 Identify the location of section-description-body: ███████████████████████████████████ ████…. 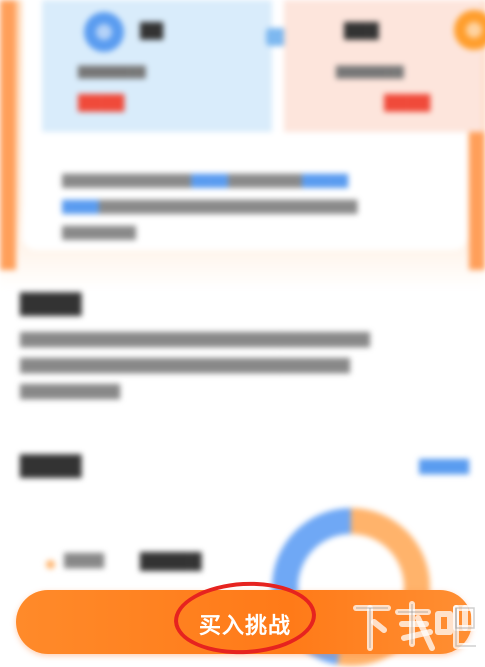
(195, 366).